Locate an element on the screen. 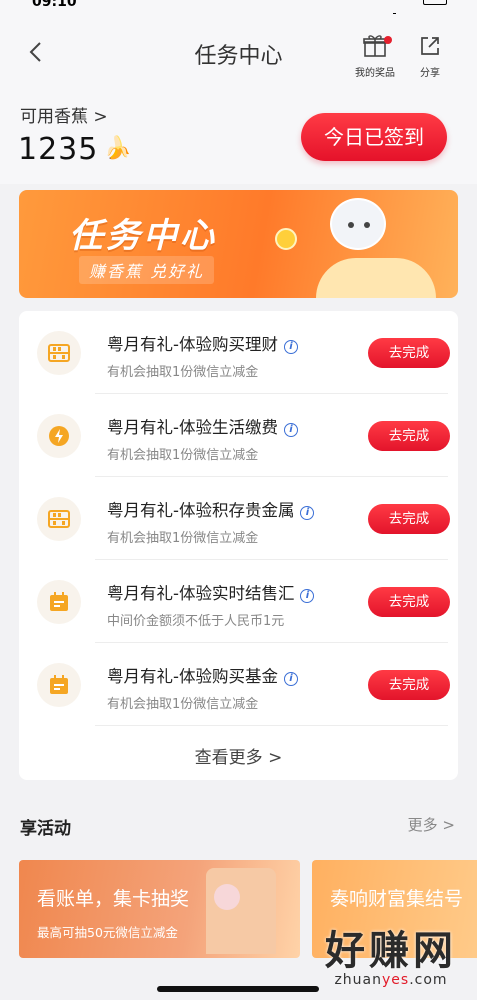 This screenshot has width=477, height=1000. activities-section-title: 享活动 is located at coordinates (45, 829).